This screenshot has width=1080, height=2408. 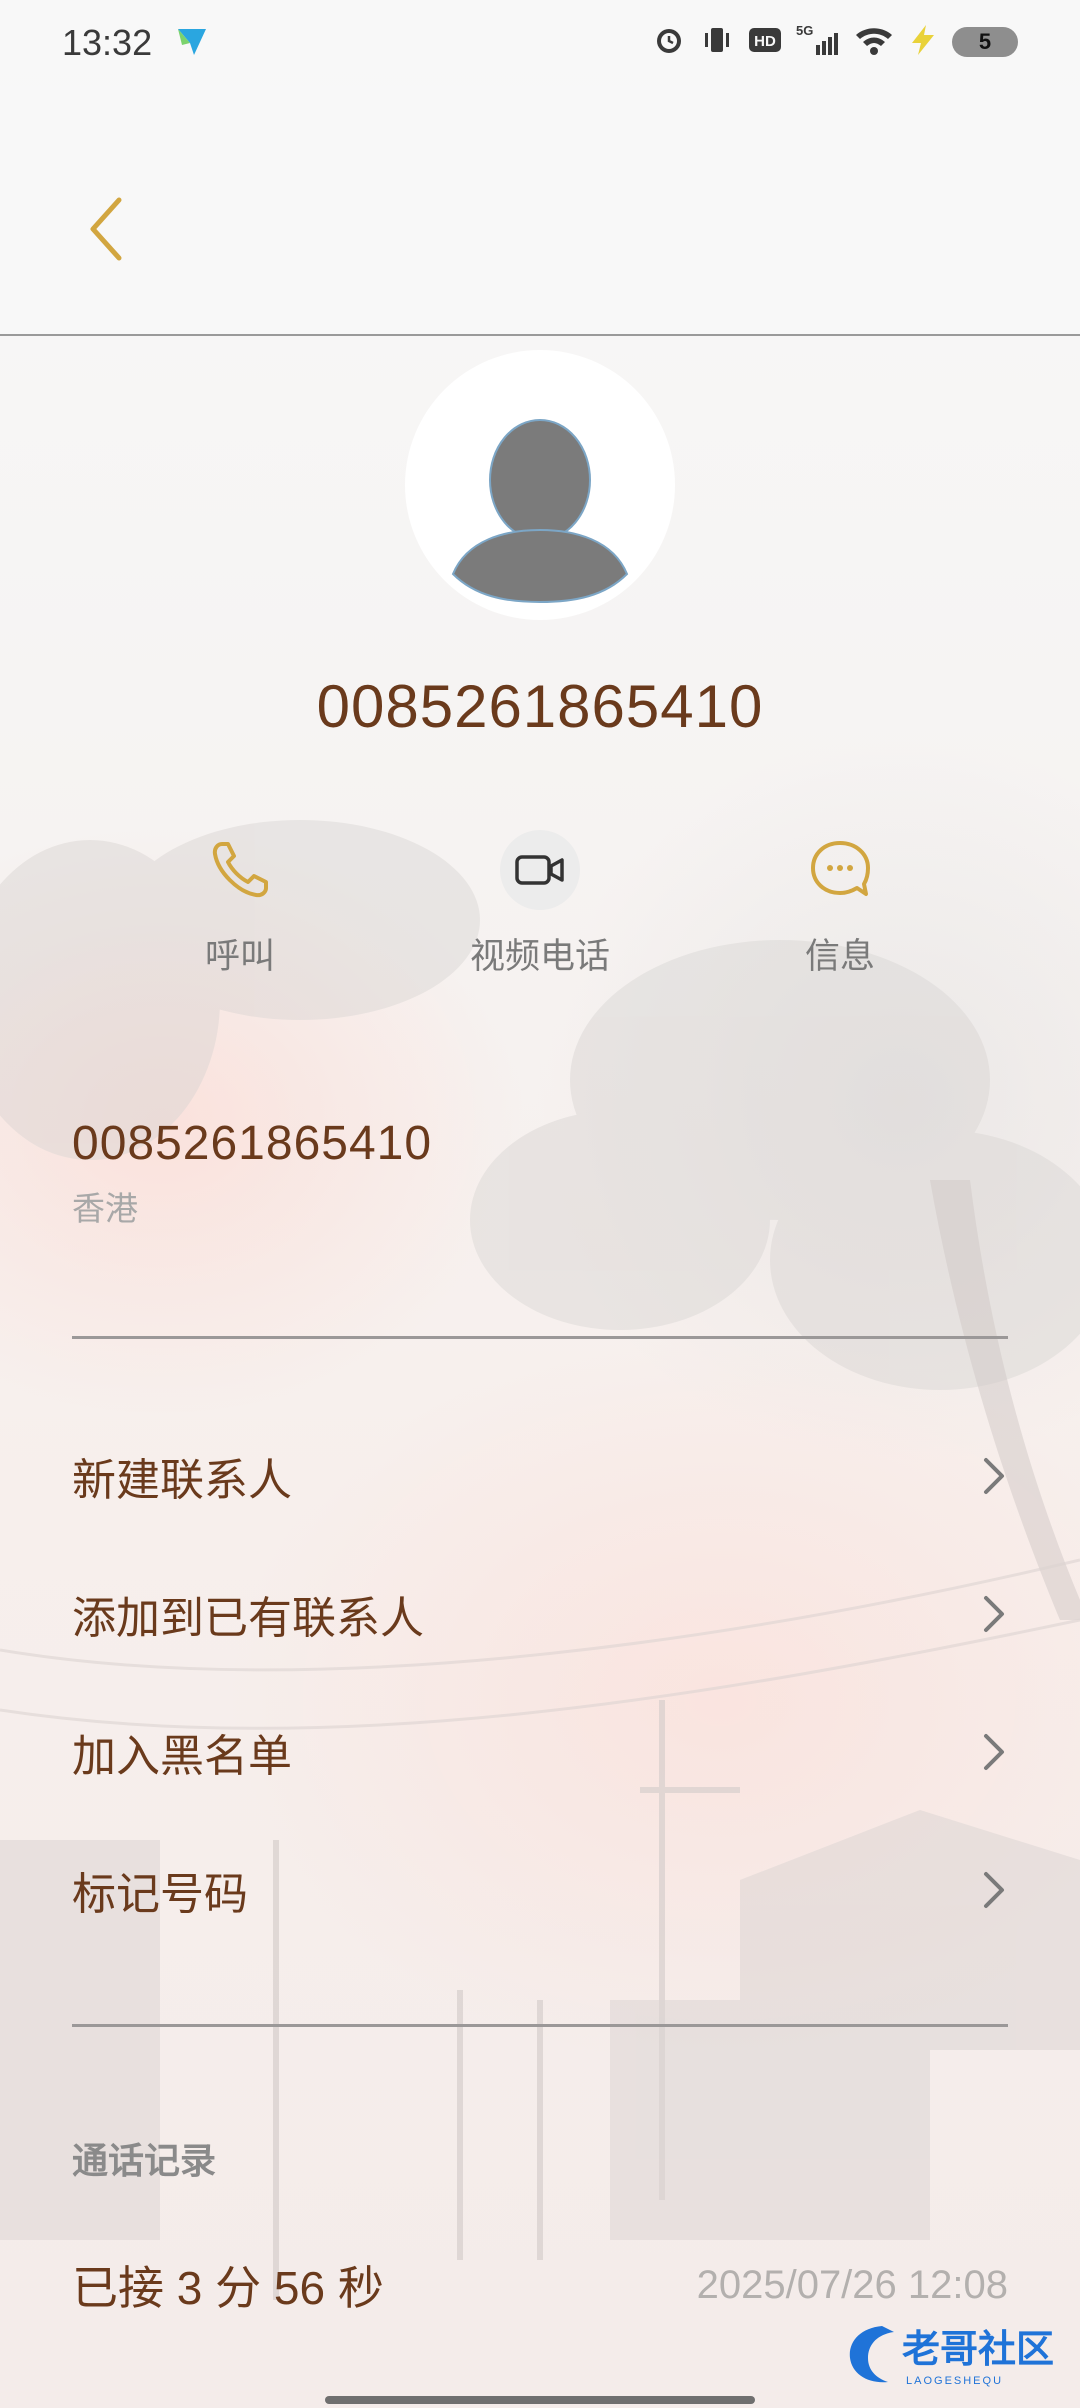 What do you see at coordinates (540, 1476) in the screenshot?
I see `new-contact-item: 新建联系人` at bounding box center [540, 1476].